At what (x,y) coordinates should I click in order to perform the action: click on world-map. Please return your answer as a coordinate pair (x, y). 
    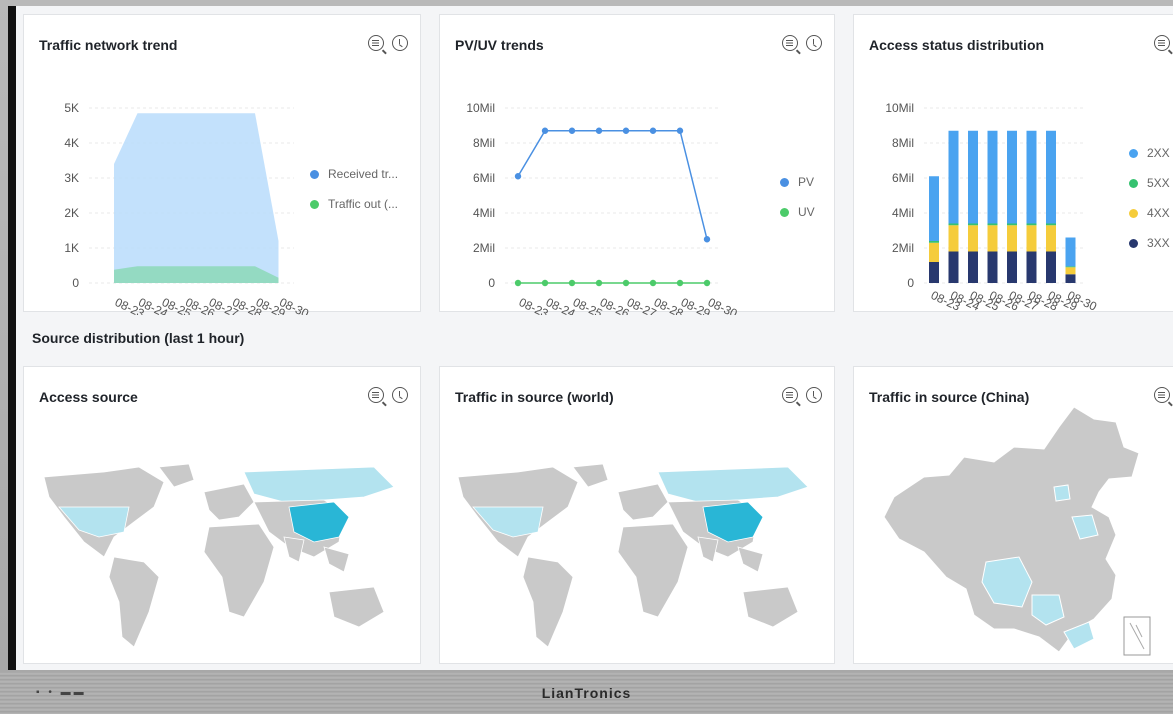
    Looking at the image, I should click on (633, 555).